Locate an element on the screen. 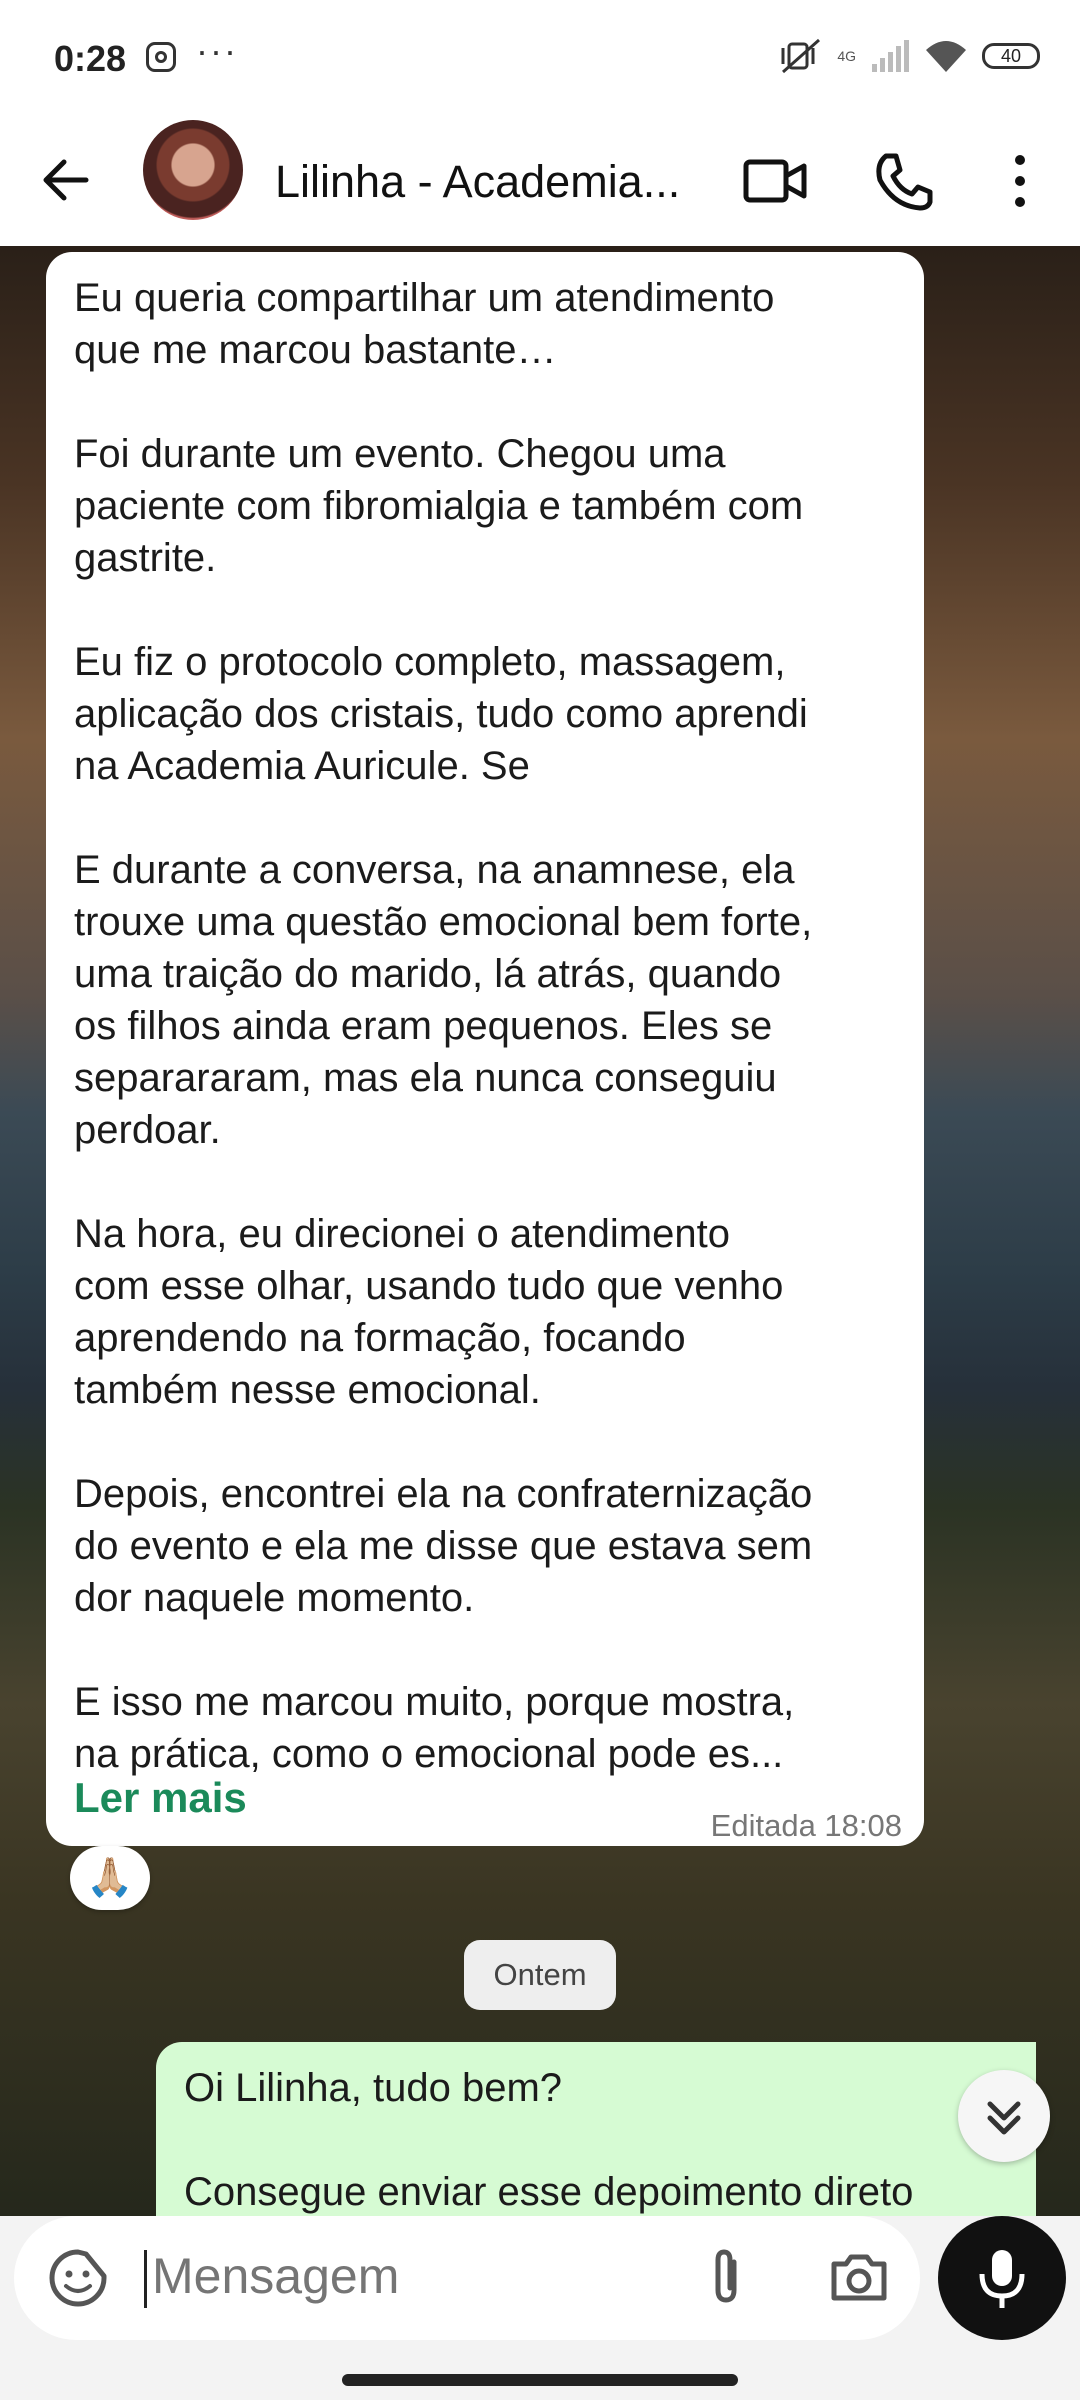 The width and height of the screenshot is (1080, 2400). voice-message-button is located at coordinates (1002, 2278).